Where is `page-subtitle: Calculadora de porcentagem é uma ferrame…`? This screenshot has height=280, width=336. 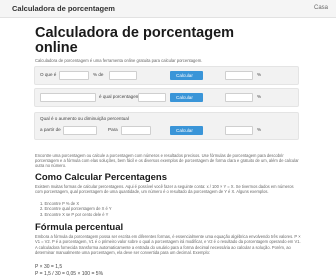
page-subtitle: Calculadora de porcentagem é uma ferrame… is located at coordinates (119, 60).